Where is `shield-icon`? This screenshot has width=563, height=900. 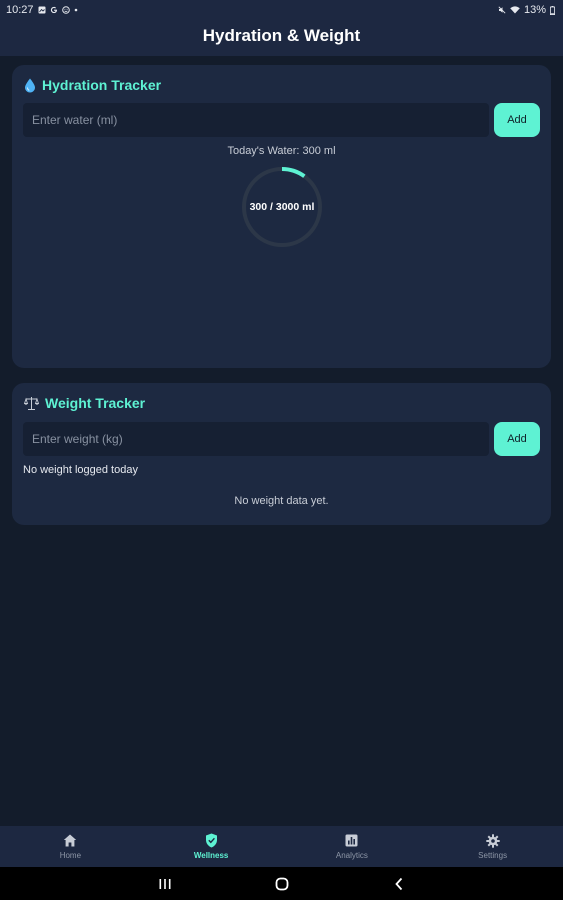 shield-icon is located at coordinates (211, 840).